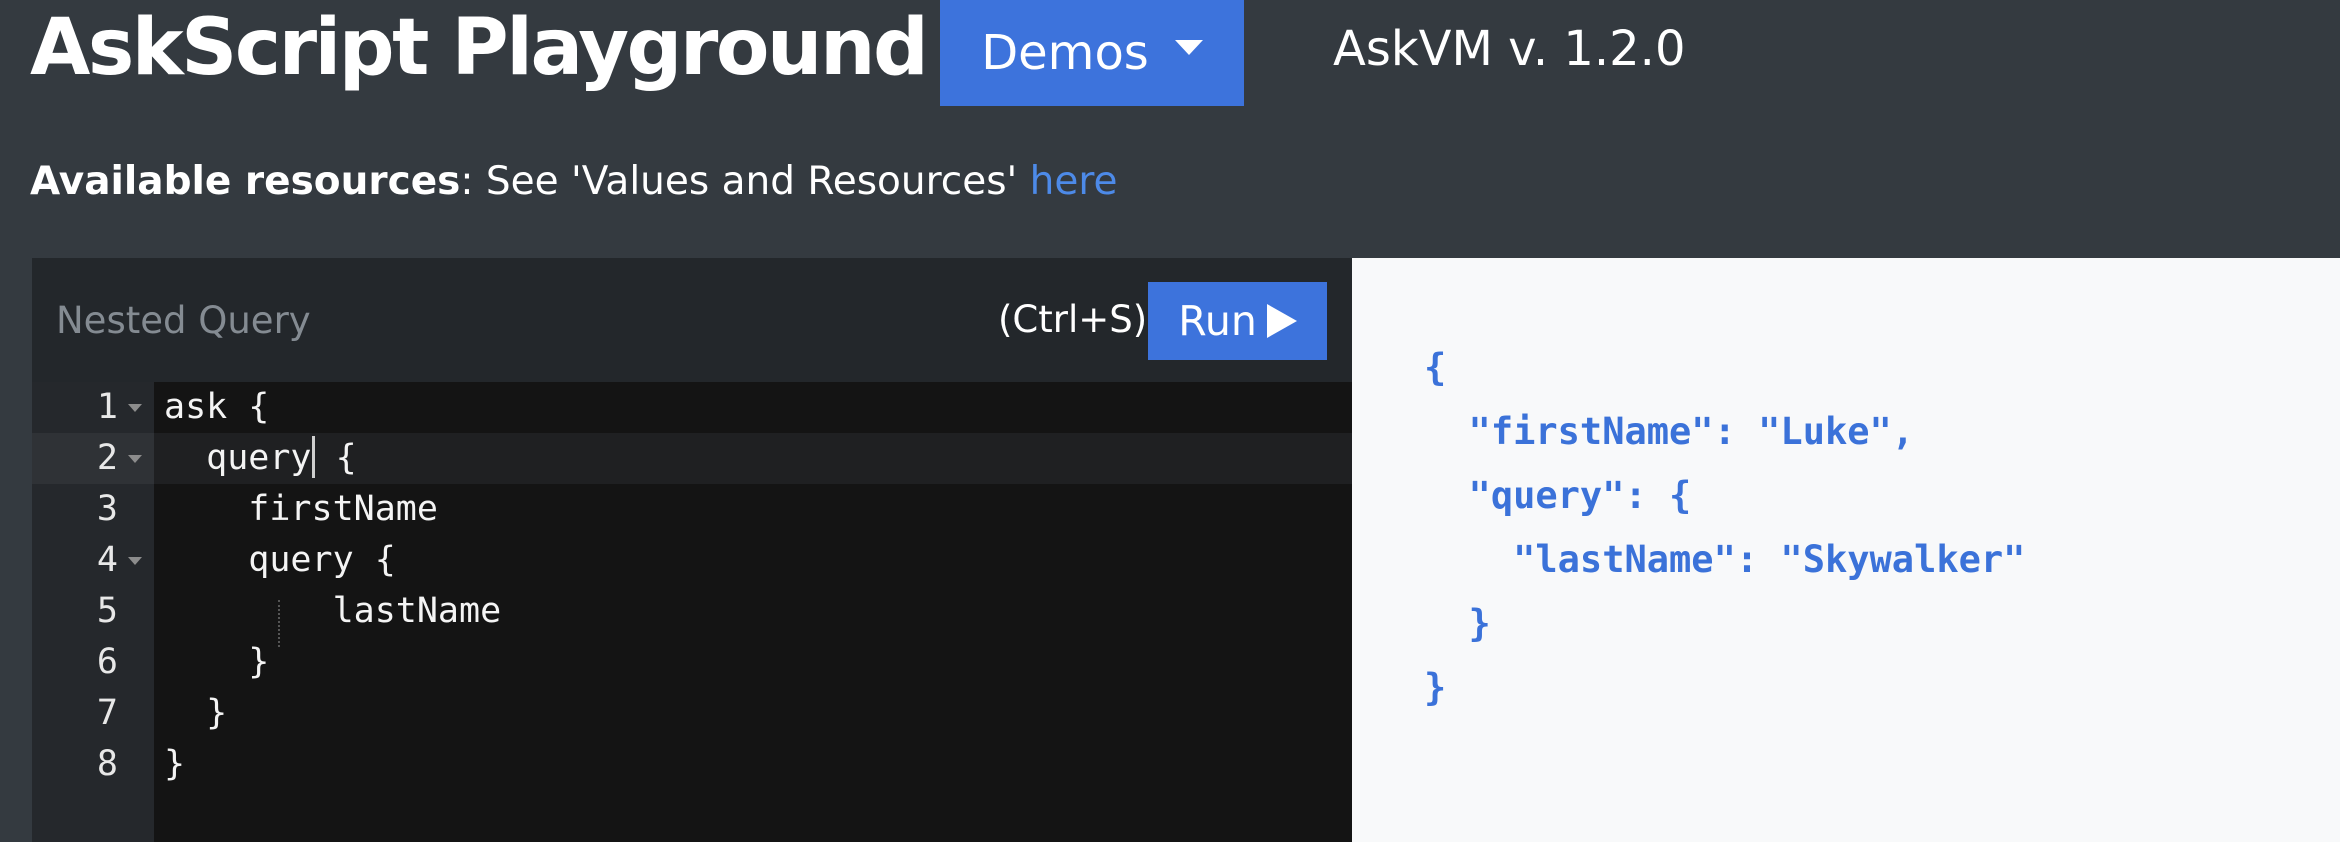 The width and height of the screenshot is (2340, 842). I want to click on available-resources-label: Available resources, so click(245, 181).